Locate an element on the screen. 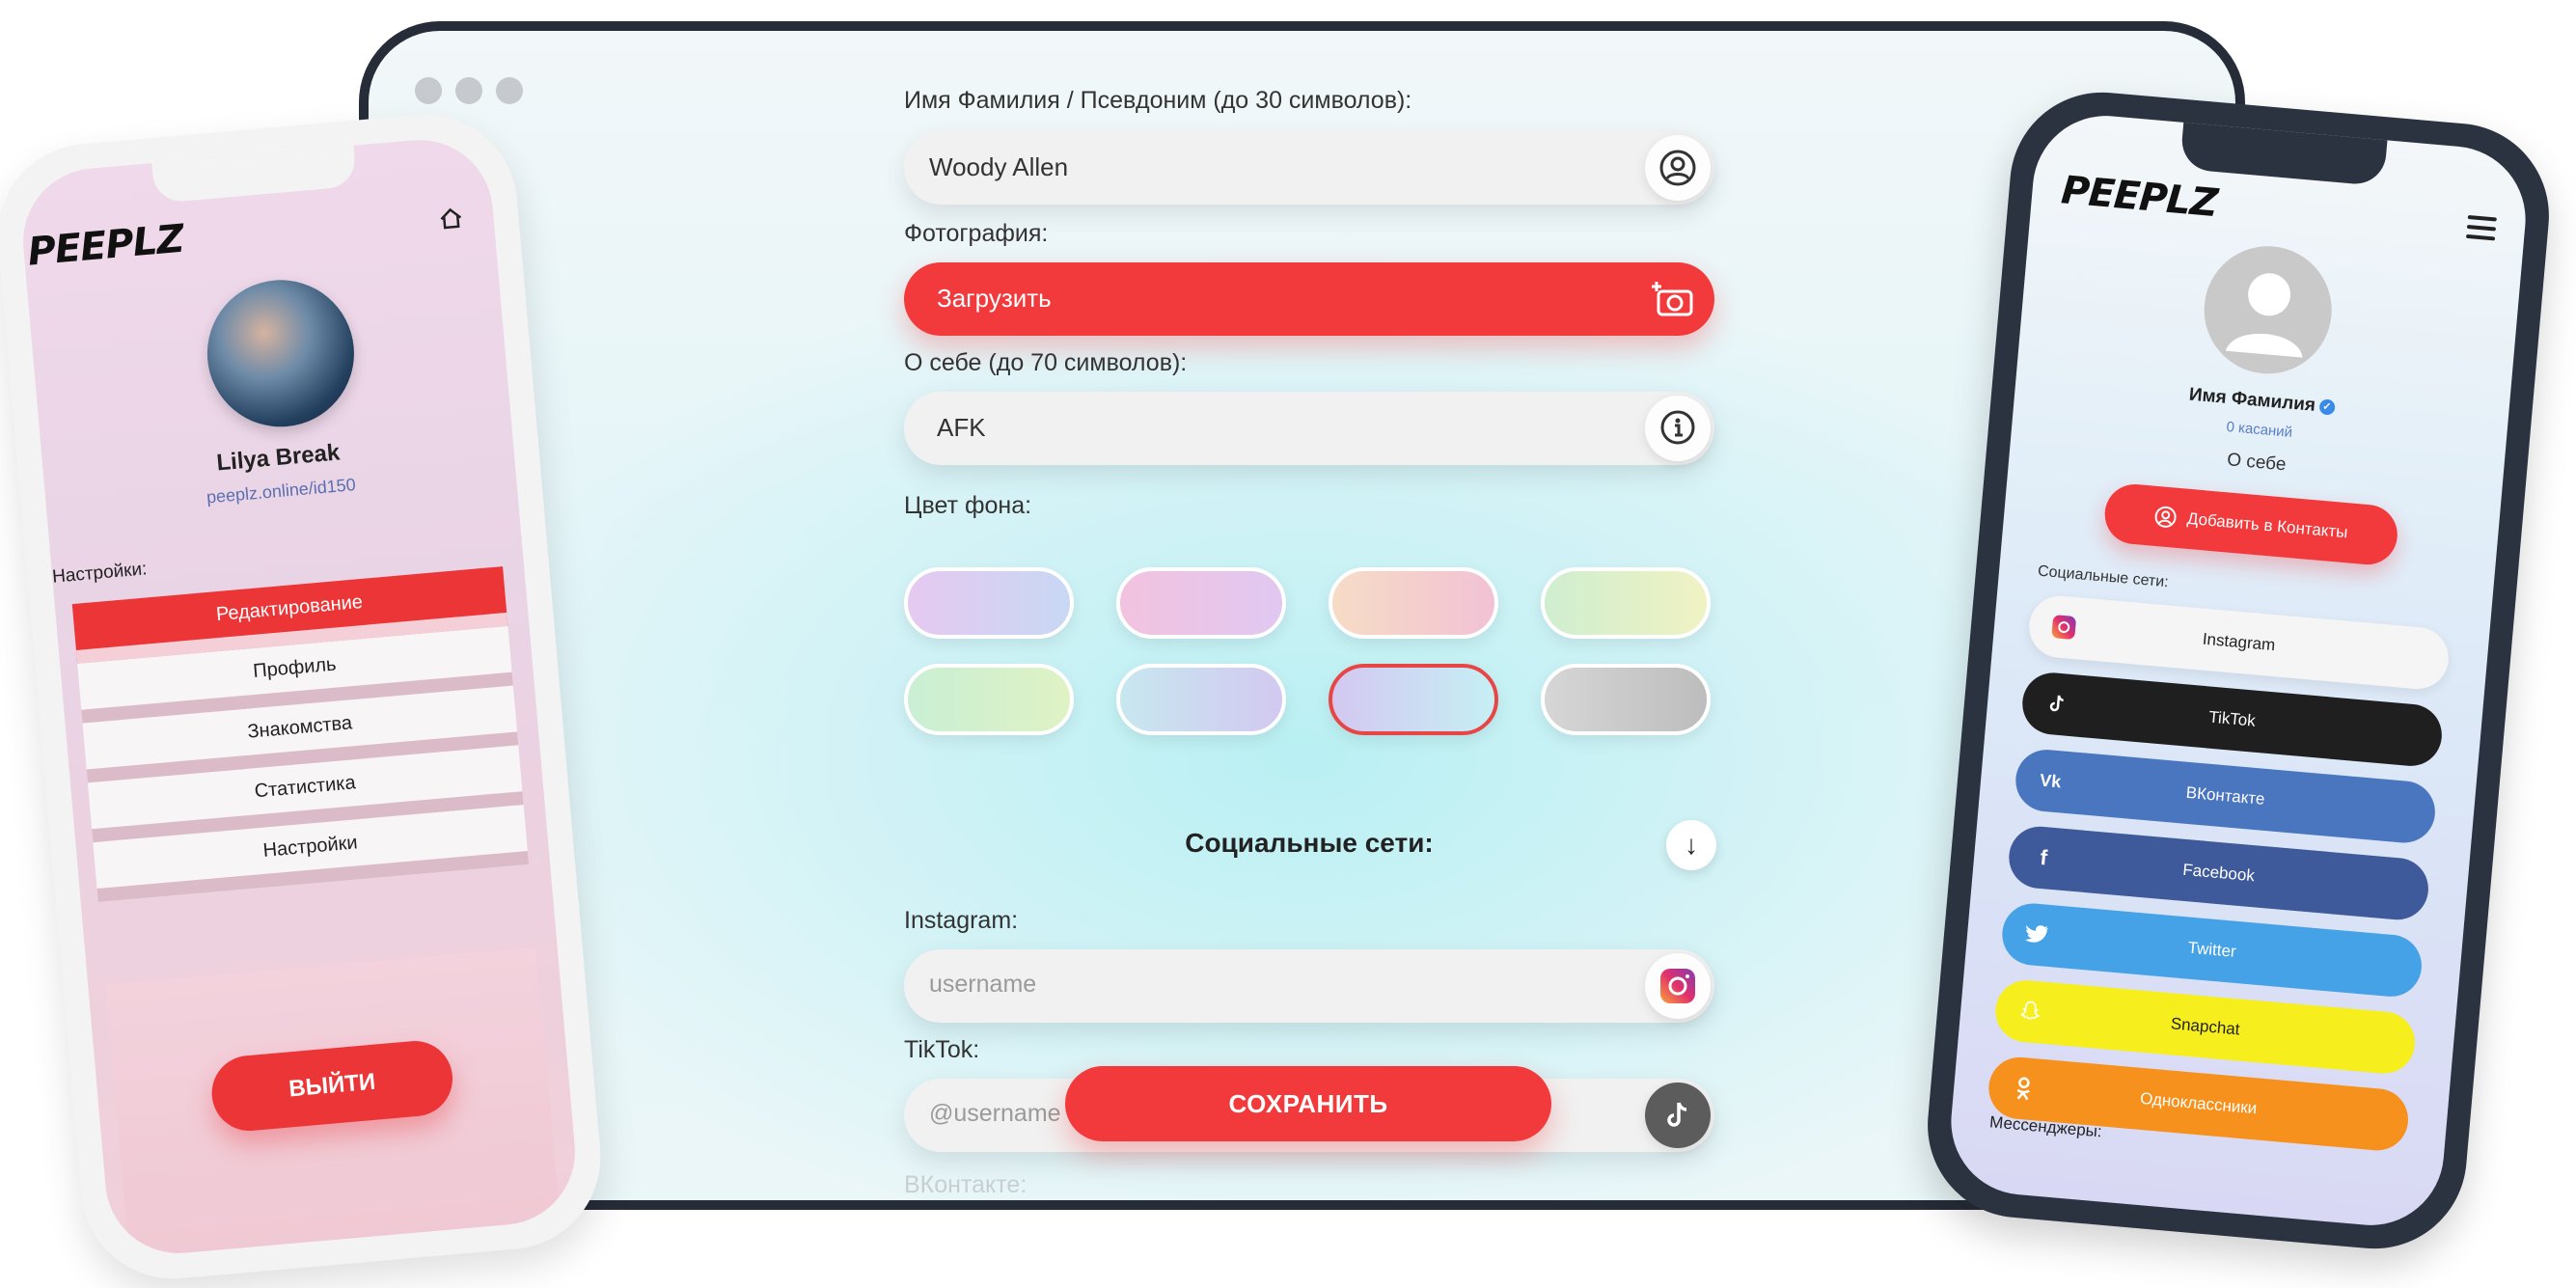  odnoklassniki-icon is located at coordinates (2023, 1088).